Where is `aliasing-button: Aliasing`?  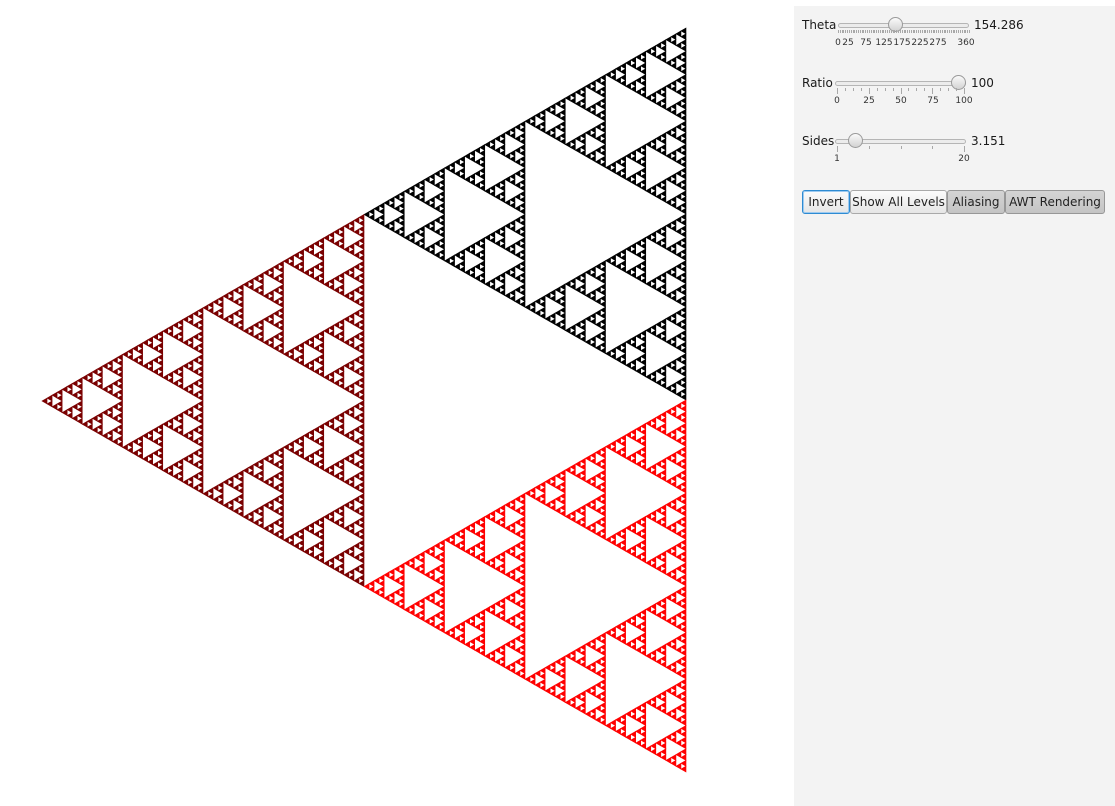
aliasing-button: Aliasing is located at coordinates (976, 202).